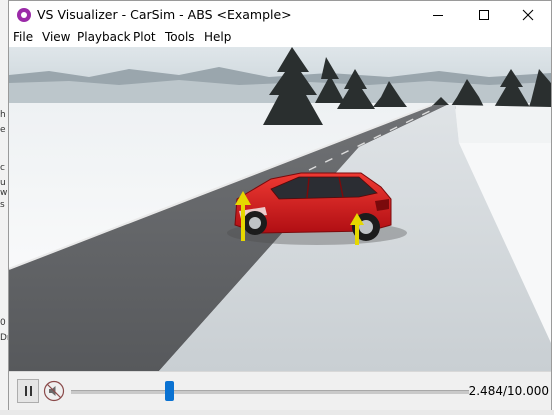 The height and width of the screenshot is (415, 554). I want to click on menu-bar: File View Playback Plot Tools Help, so click(280, 38).